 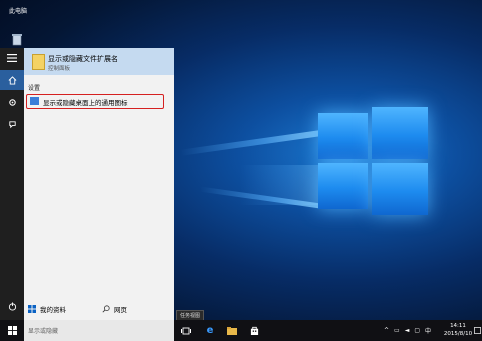 I want to click on search-input-text: 显示或隐藏, so click(x=43, y=331).